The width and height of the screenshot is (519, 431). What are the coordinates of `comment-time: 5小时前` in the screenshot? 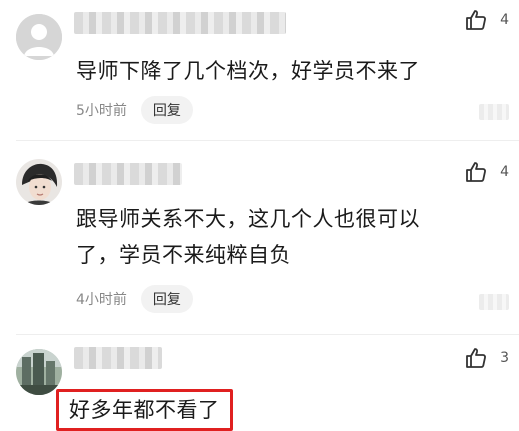 It's located at (101, 111).